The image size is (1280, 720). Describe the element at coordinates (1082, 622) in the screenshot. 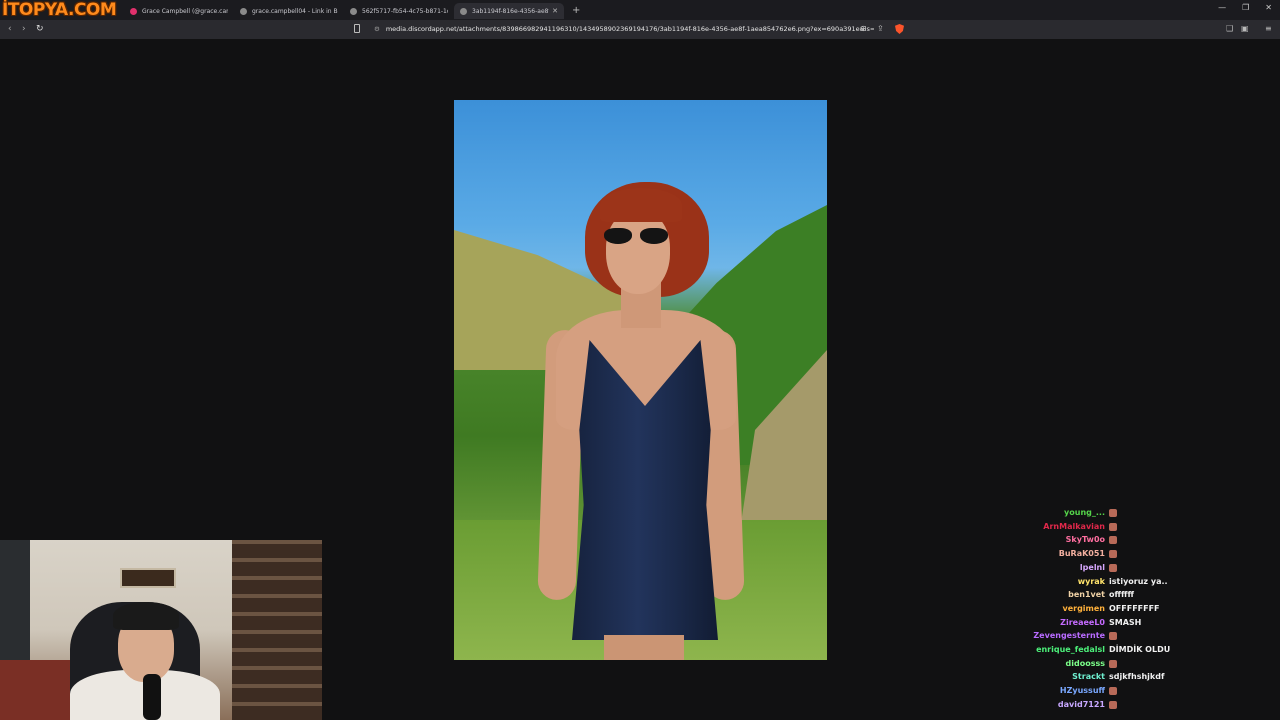

I see `chat-username: ZireaeeL0` at that location.